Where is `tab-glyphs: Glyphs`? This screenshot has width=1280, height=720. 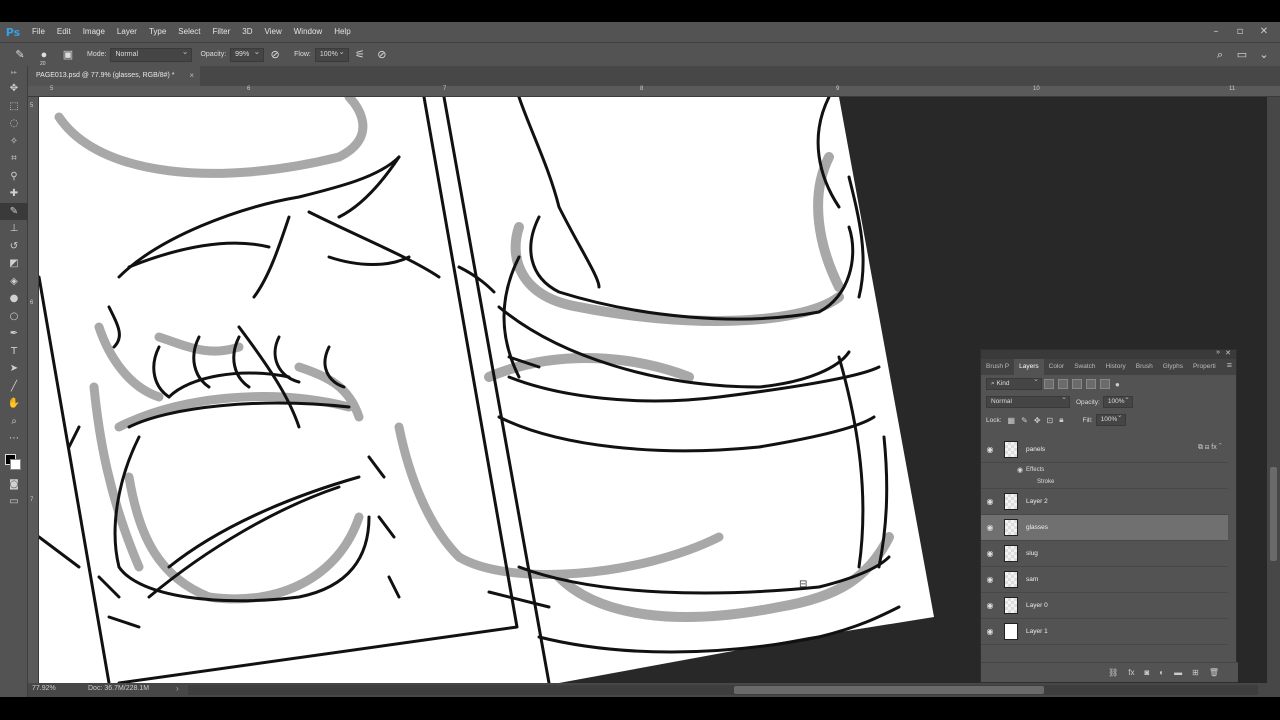 tab-glyphs: Glyphs is located at coordinates (1173, 367).